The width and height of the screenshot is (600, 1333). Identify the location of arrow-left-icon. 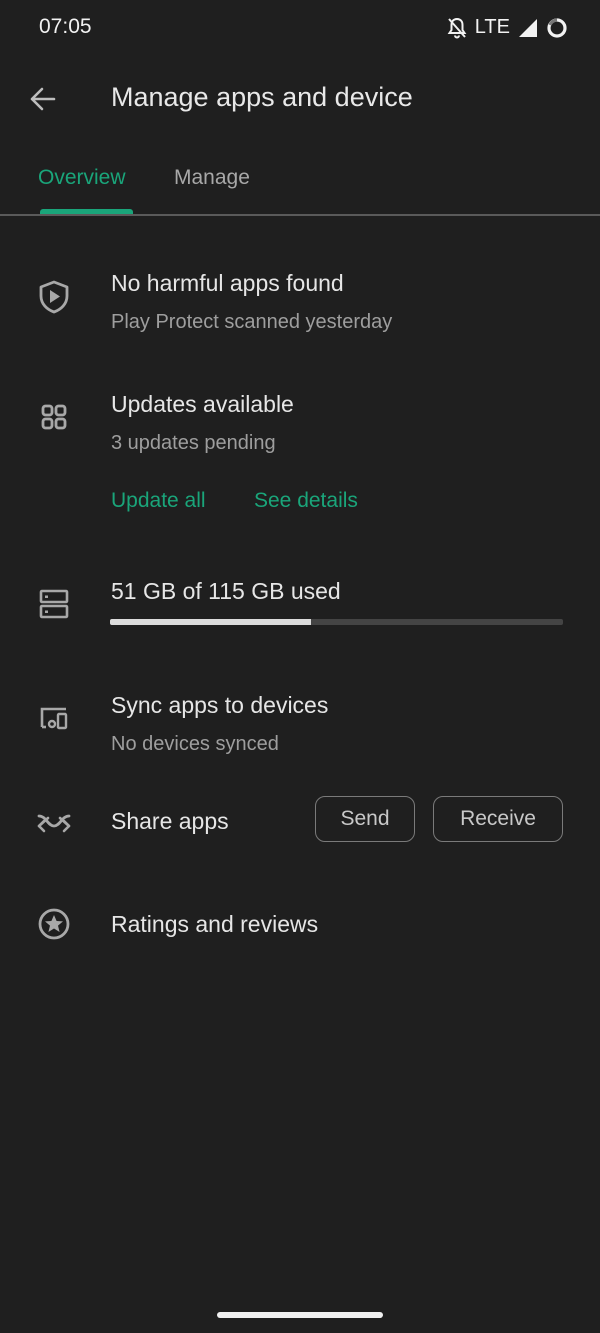
(43, 99).